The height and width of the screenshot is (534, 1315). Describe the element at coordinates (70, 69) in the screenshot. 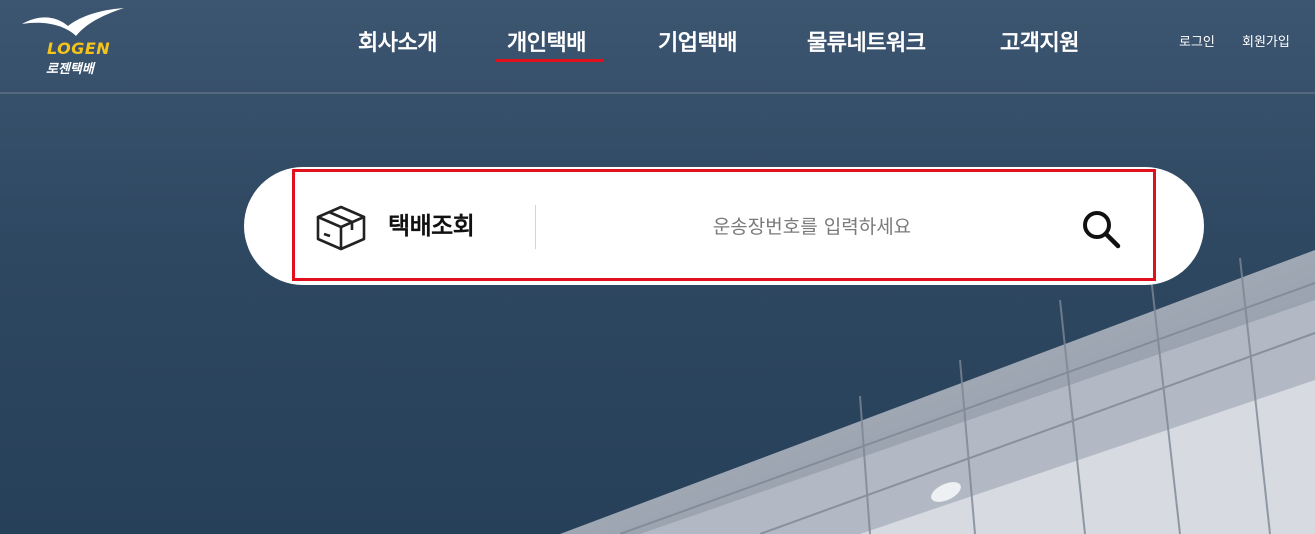

I see `logo-text-ko: 로젠택배` at that location.